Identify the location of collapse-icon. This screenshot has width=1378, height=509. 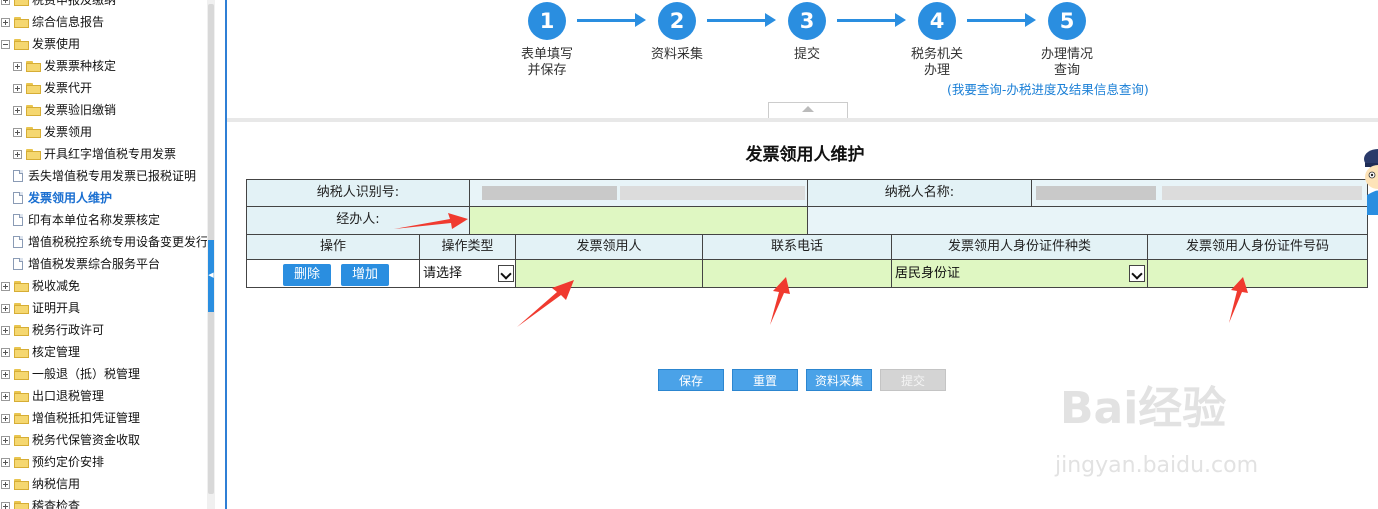
(5, 44).